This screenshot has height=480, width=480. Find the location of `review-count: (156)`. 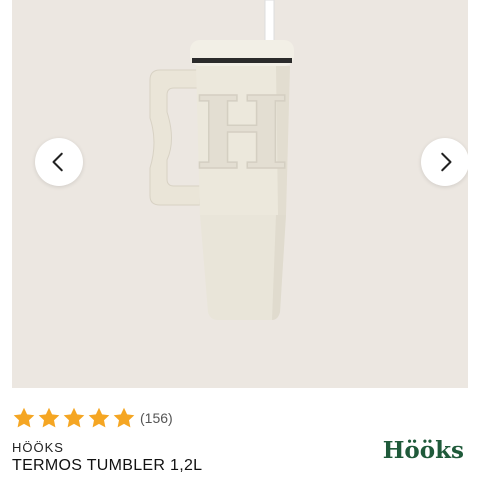

review-count: (156) is located at coordinates (156, 418).